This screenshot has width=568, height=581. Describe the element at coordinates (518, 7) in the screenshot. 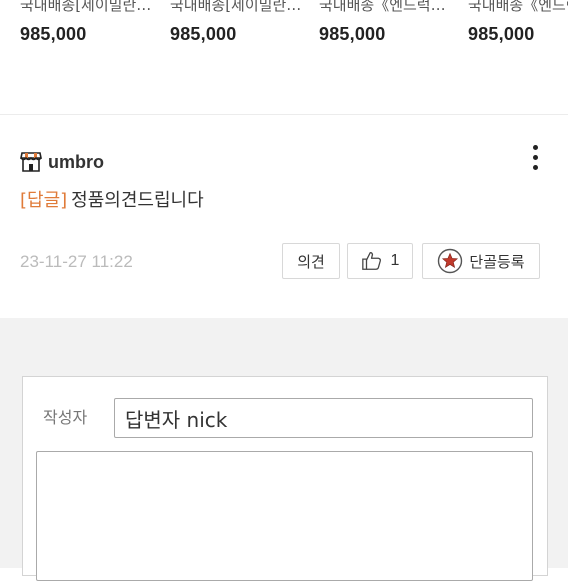

I see `product-title: 국내배송《엔드럭` at that location.